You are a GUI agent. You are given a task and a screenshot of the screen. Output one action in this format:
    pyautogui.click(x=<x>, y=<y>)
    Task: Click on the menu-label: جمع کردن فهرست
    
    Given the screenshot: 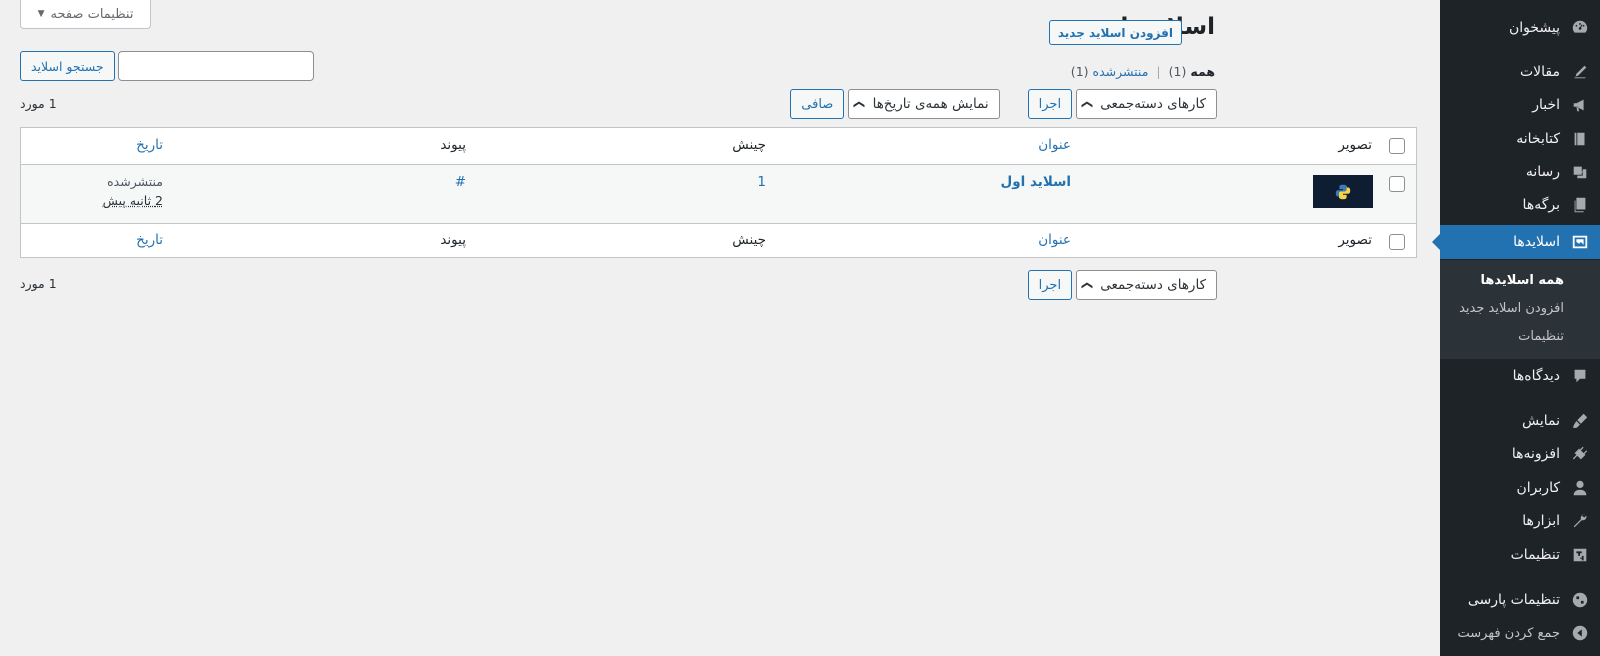 What is the action you would take?
    pyautogui.click(x=1508, y=633)
    